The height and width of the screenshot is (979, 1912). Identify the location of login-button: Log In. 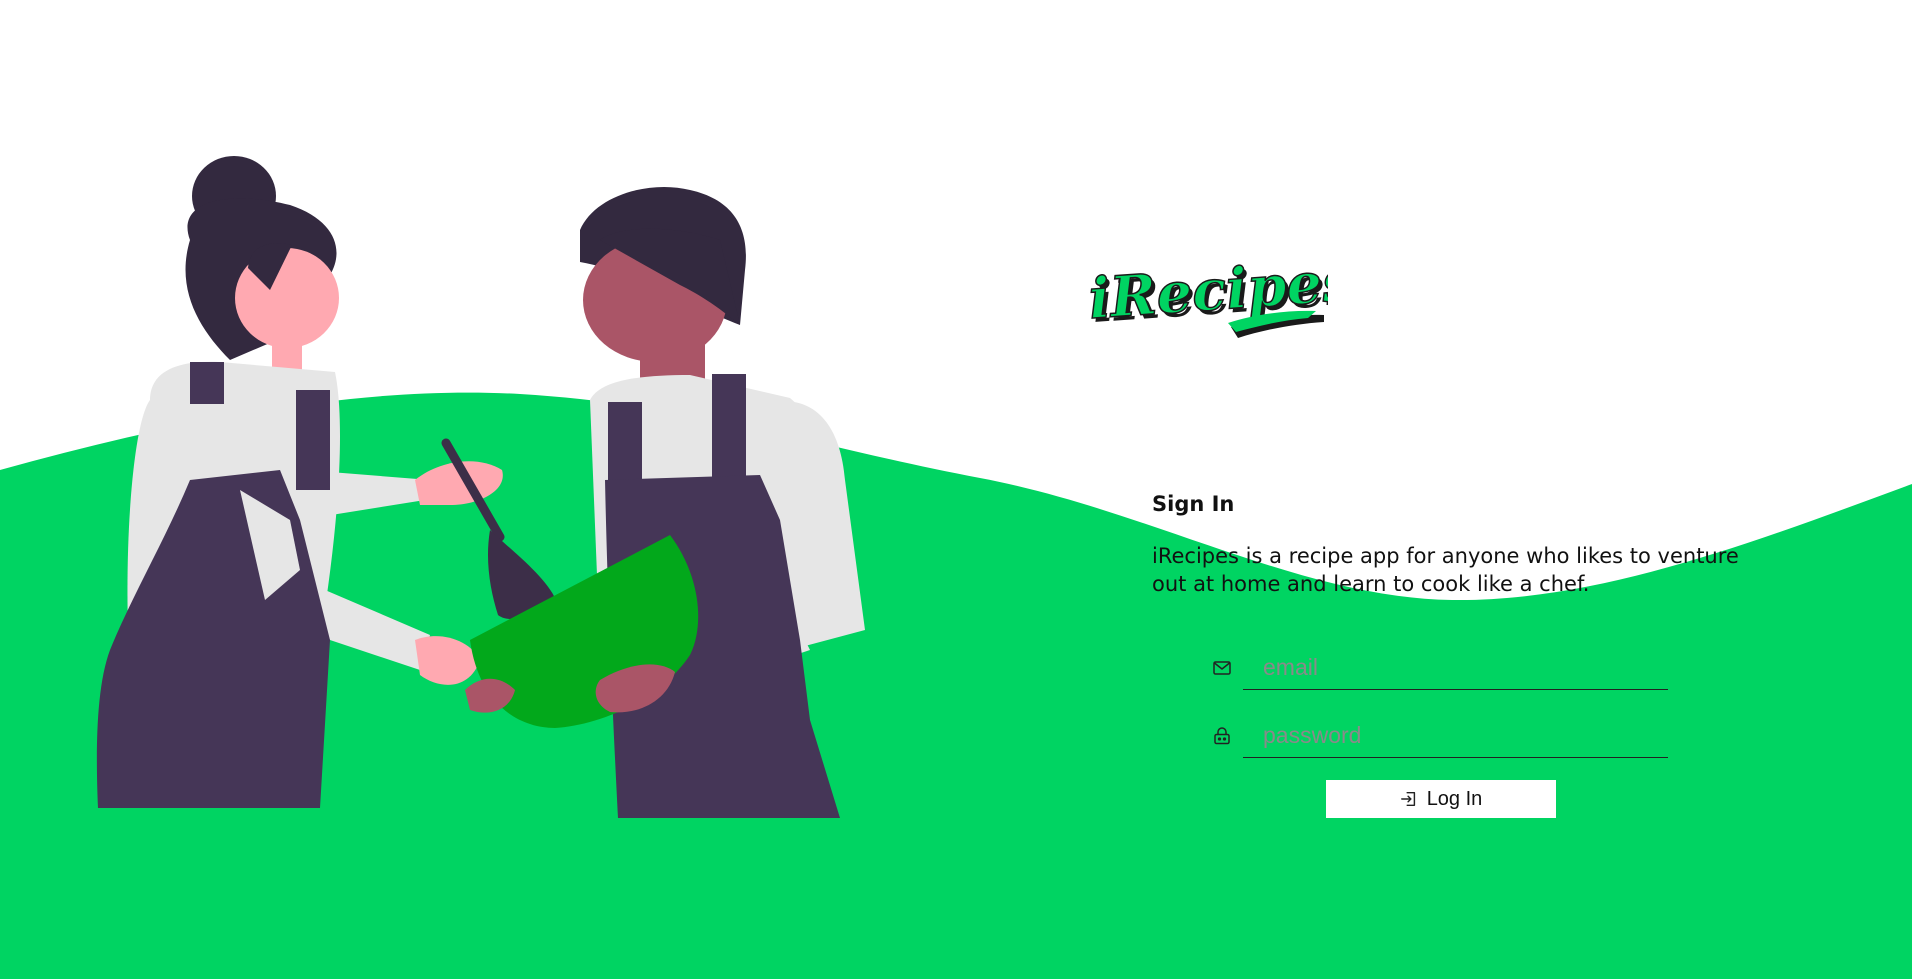
(1441, 799).